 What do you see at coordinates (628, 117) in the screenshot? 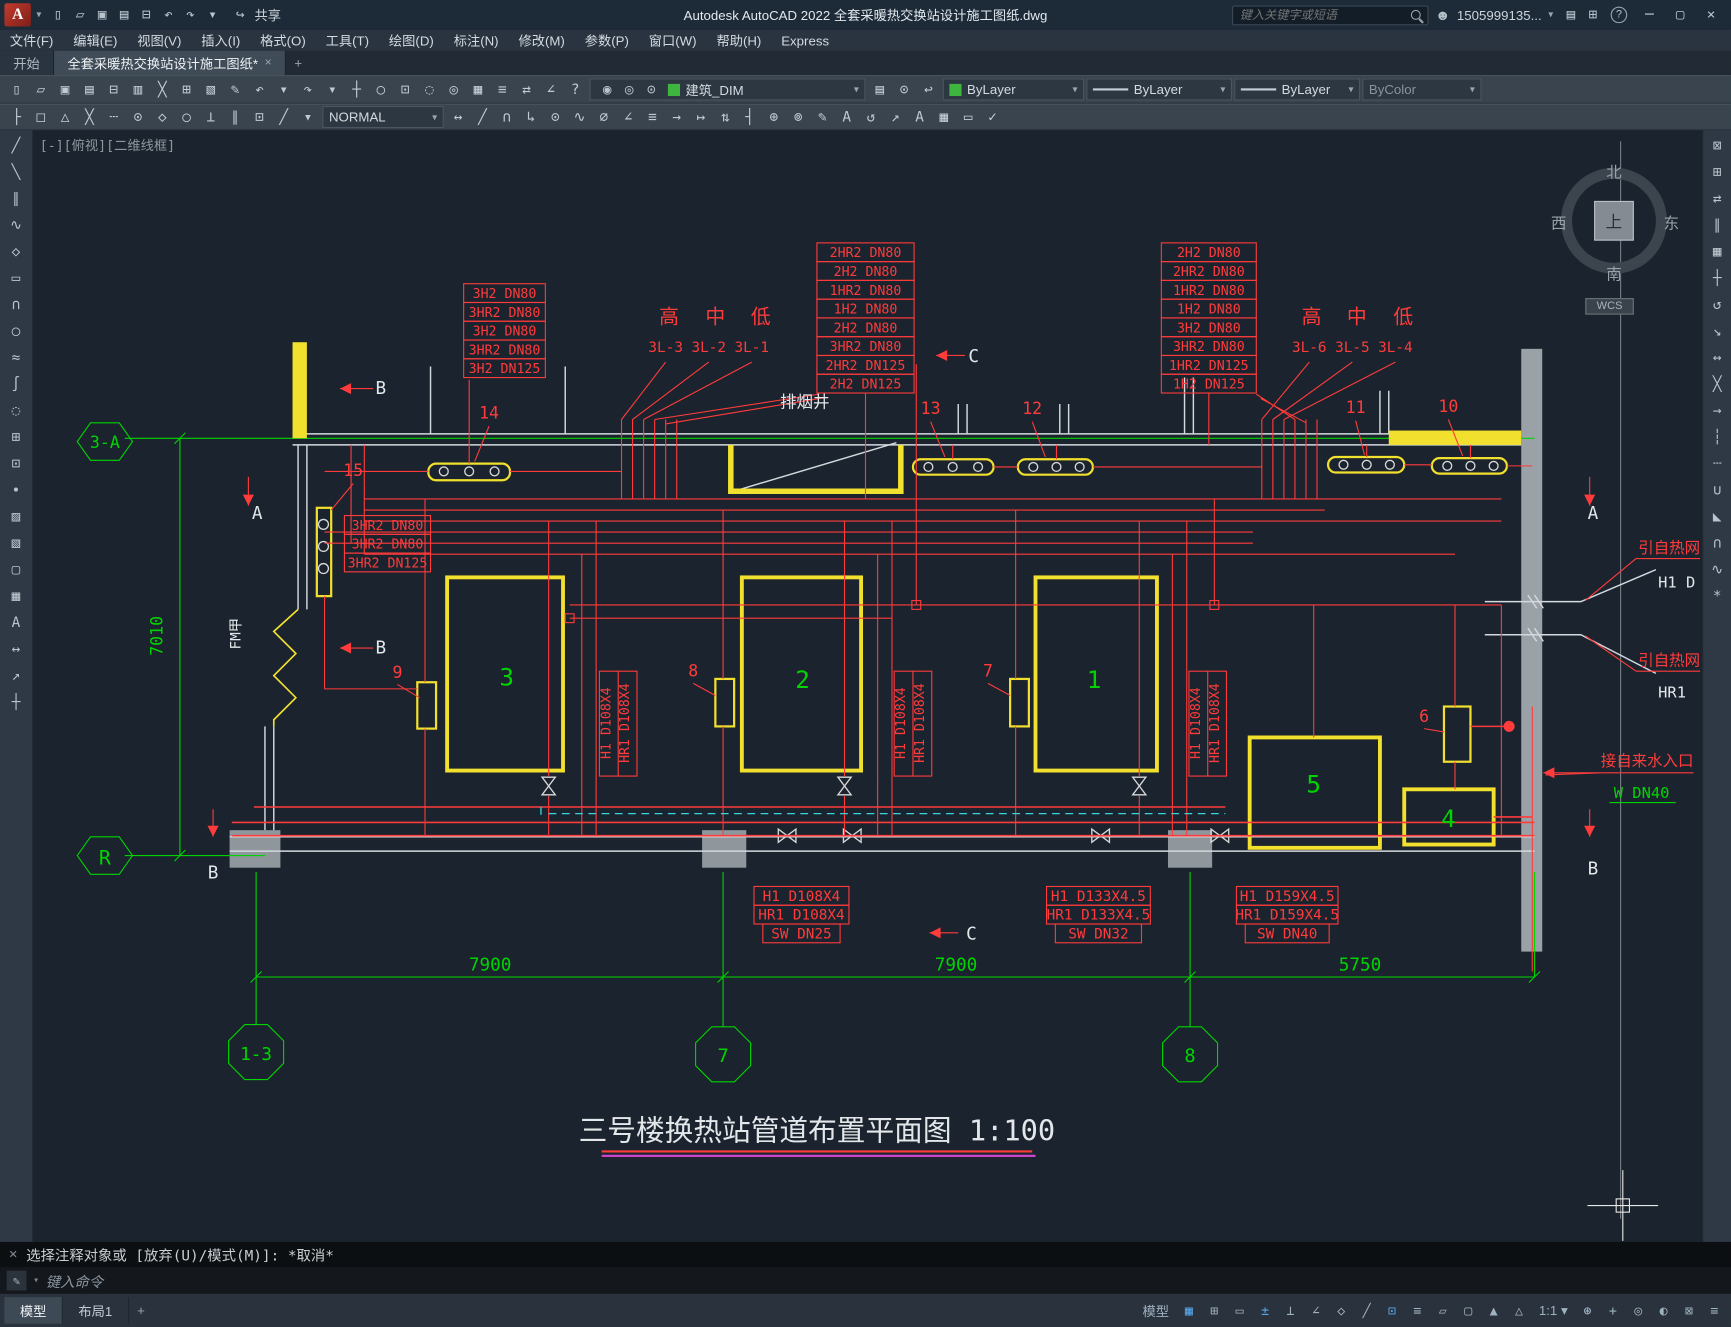
I see `dim-angular-icon: ∠` at bounding box center [628, 117].